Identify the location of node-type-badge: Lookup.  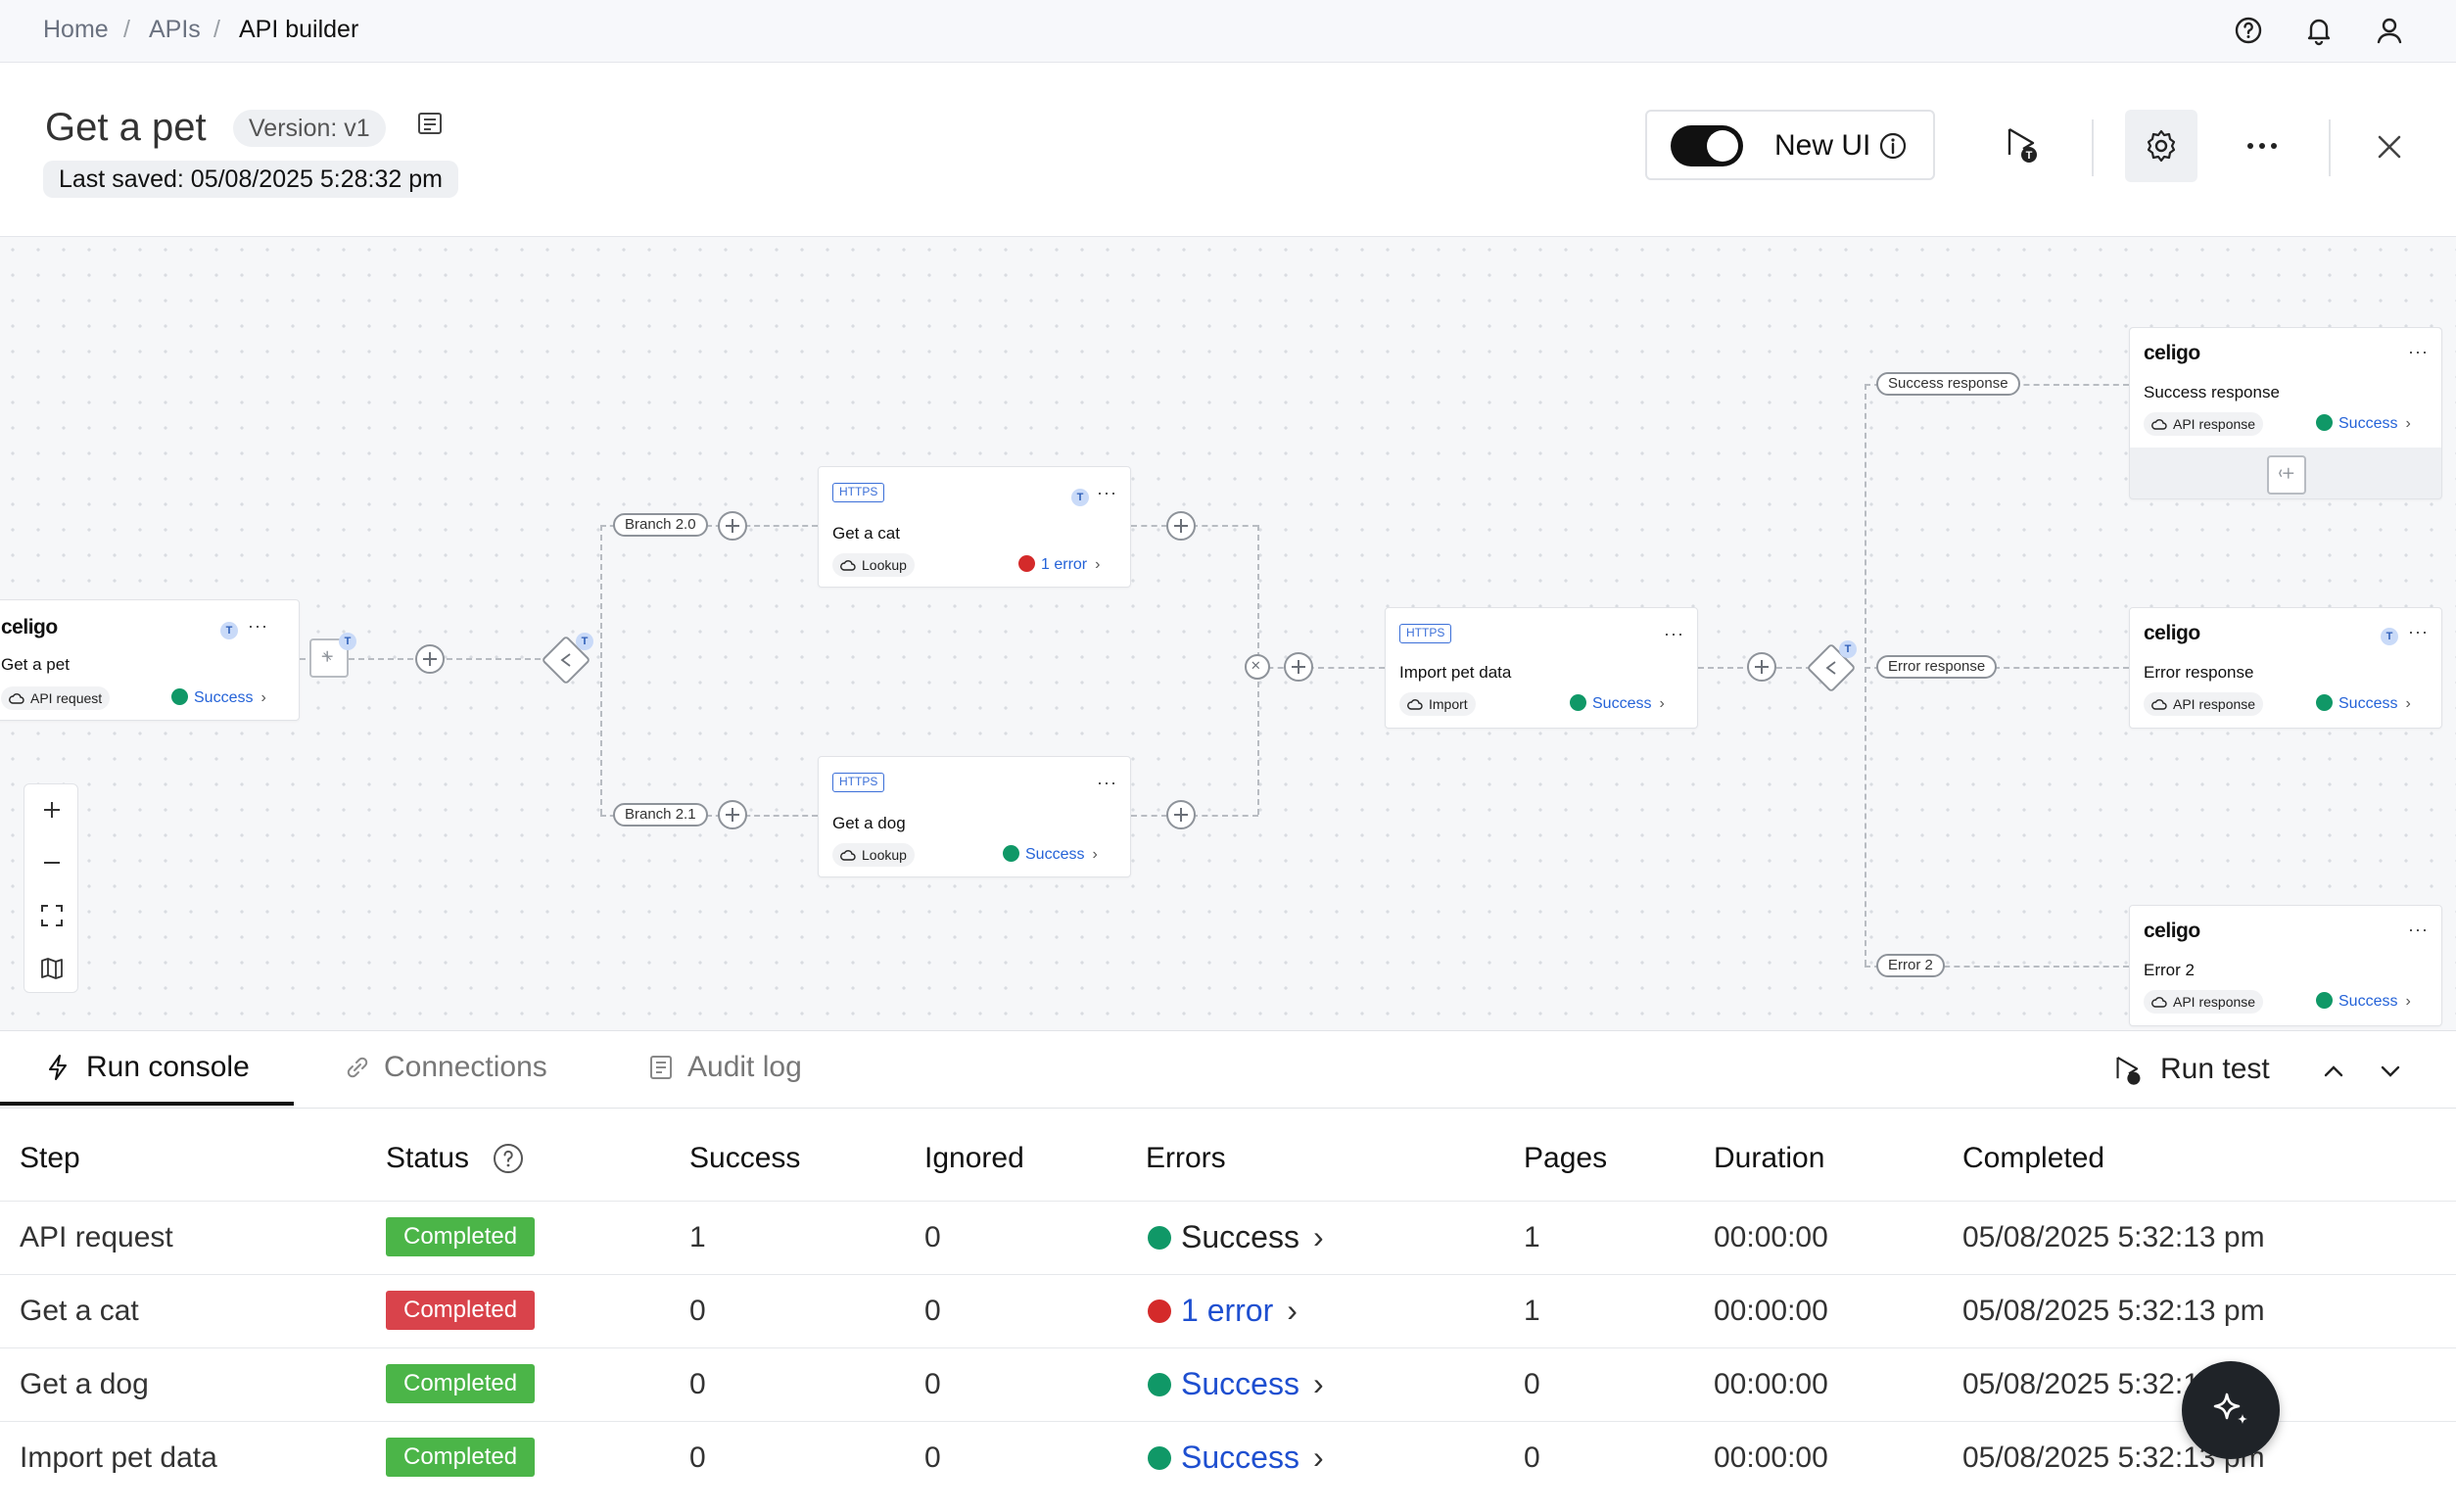
(873, 855).